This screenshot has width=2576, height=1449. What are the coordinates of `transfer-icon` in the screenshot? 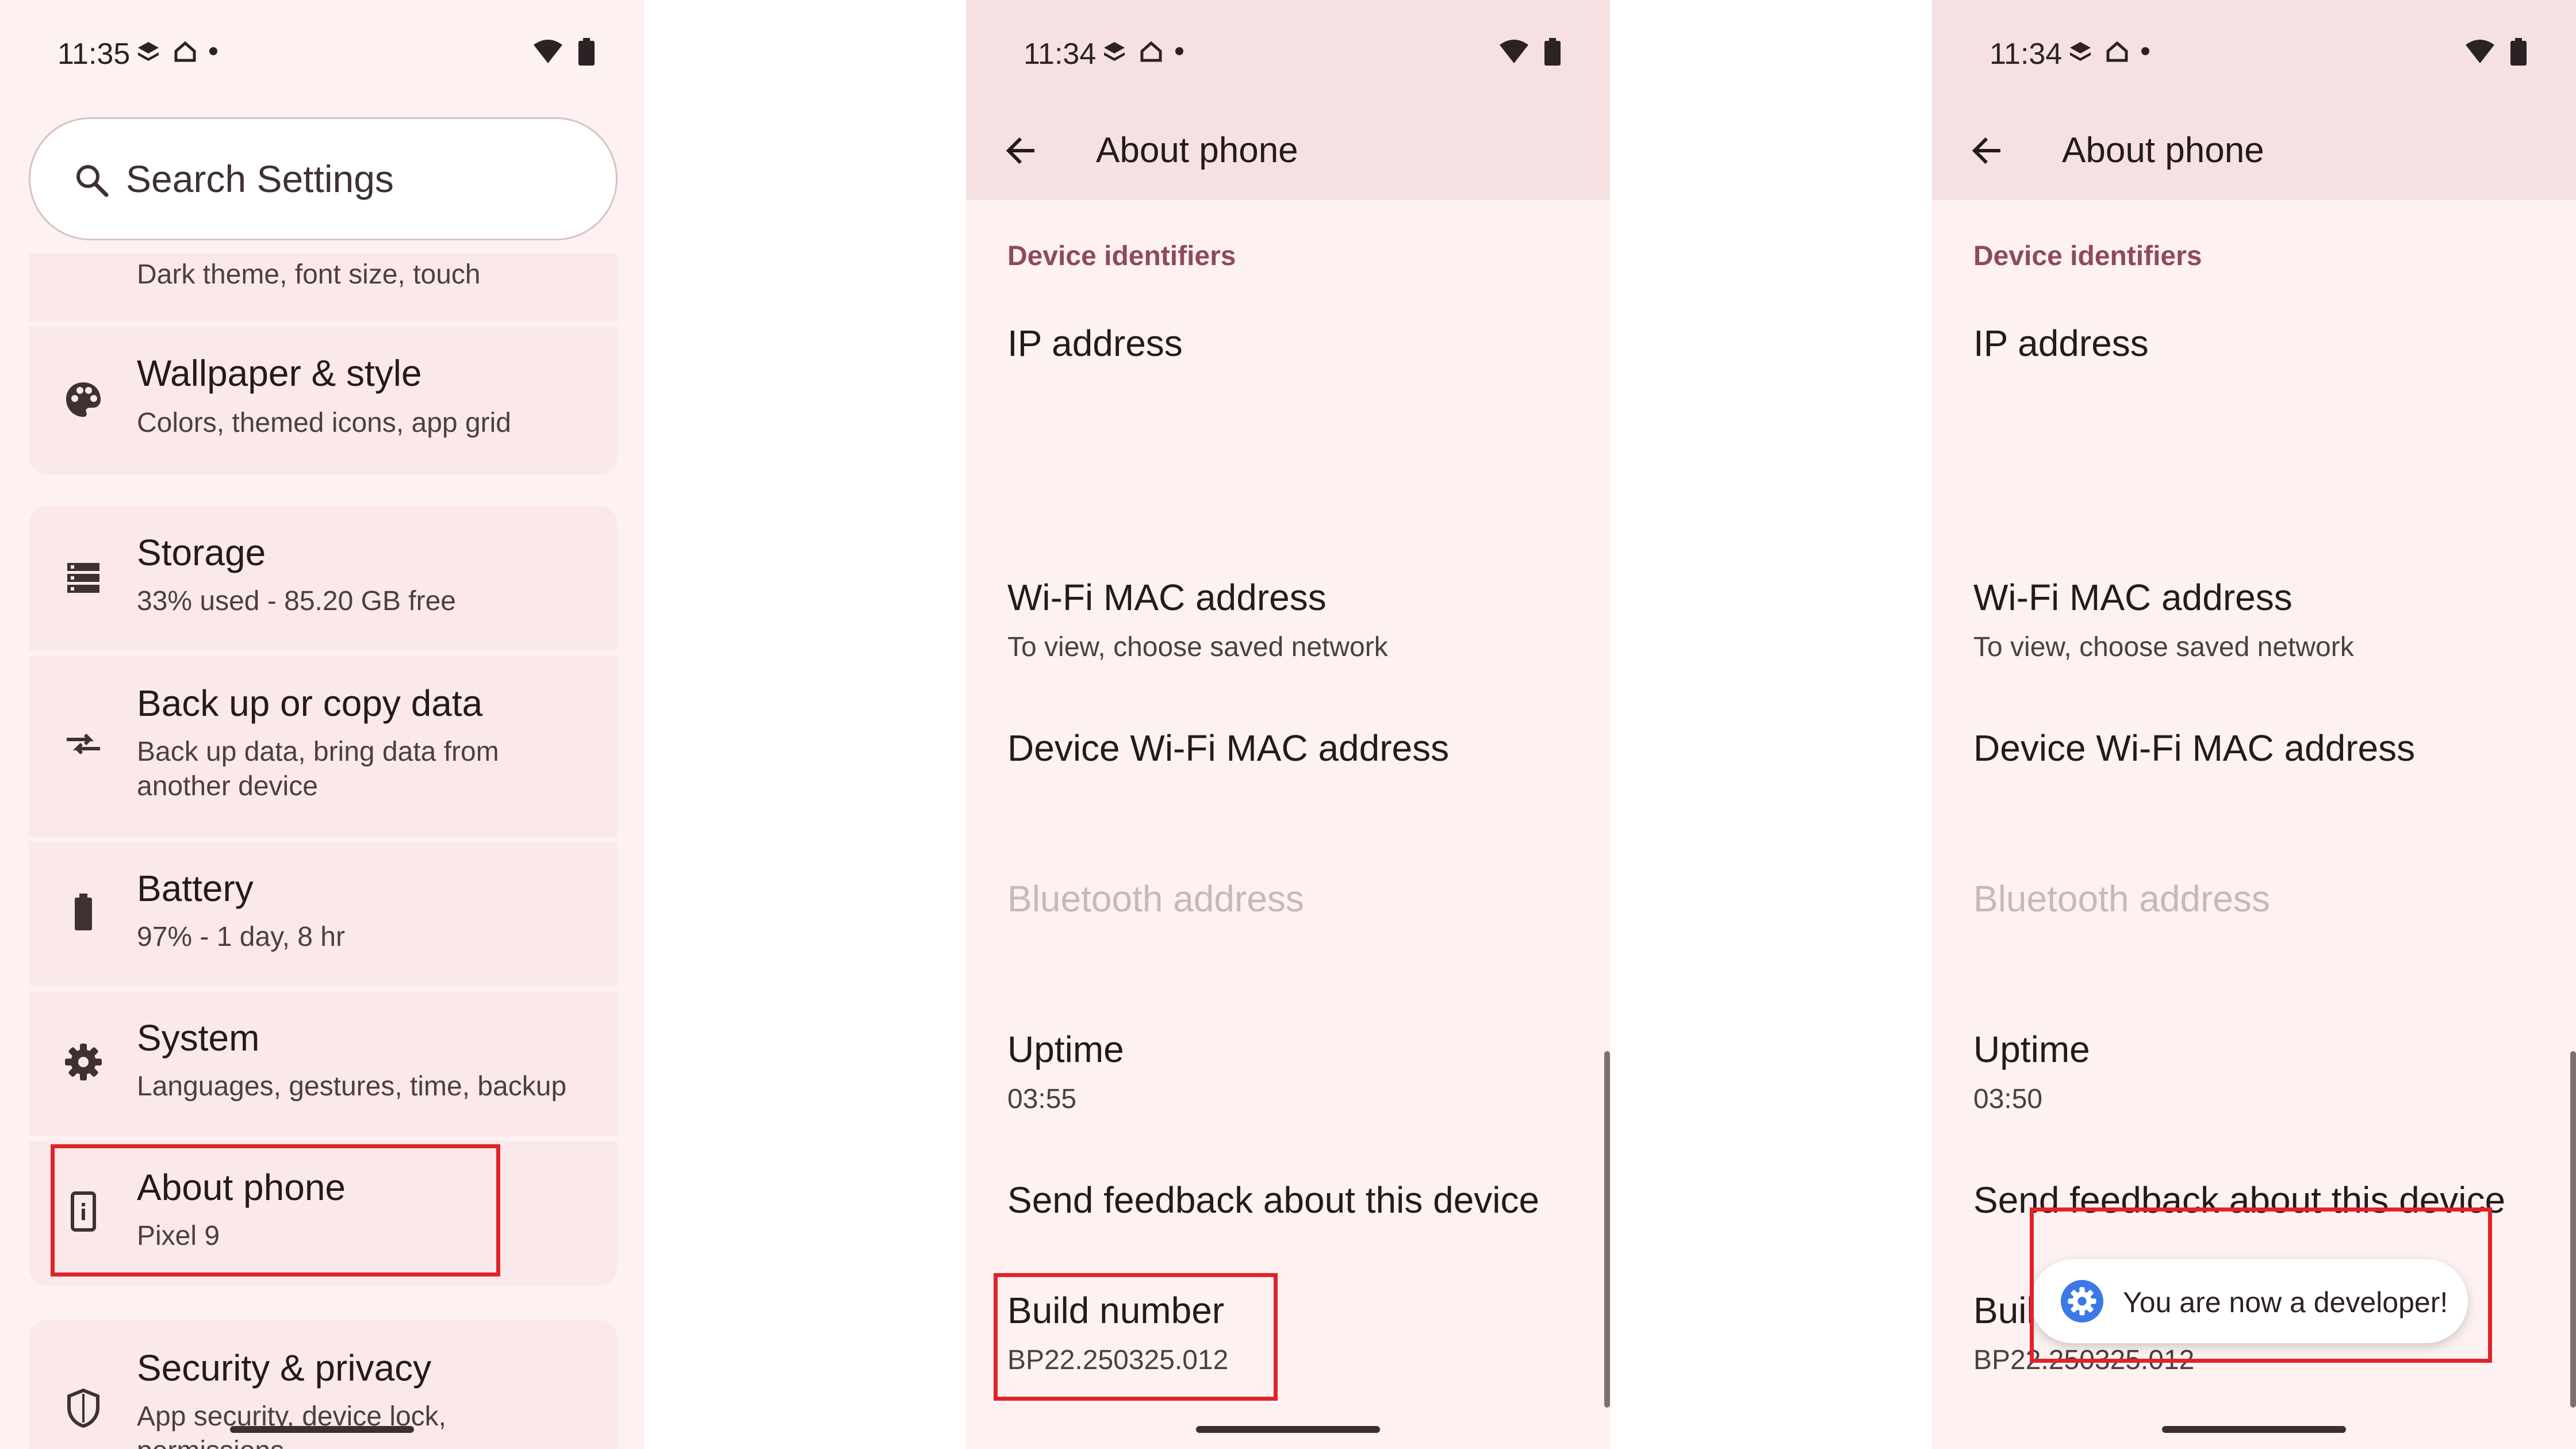 It's located at (83, 743).